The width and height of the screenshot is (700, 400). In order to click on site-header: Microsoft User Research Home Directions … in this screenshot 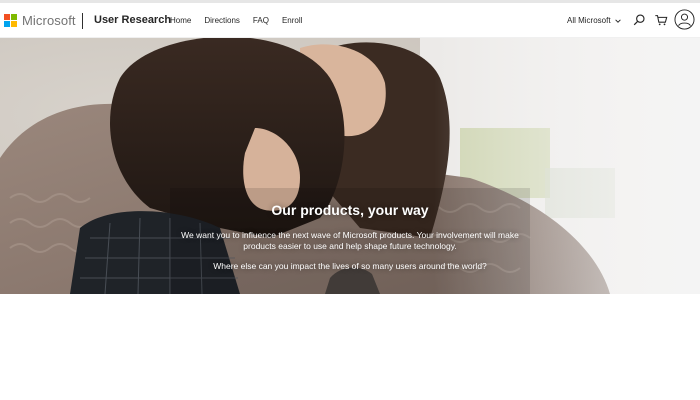, I will do `click(350, 20)`.